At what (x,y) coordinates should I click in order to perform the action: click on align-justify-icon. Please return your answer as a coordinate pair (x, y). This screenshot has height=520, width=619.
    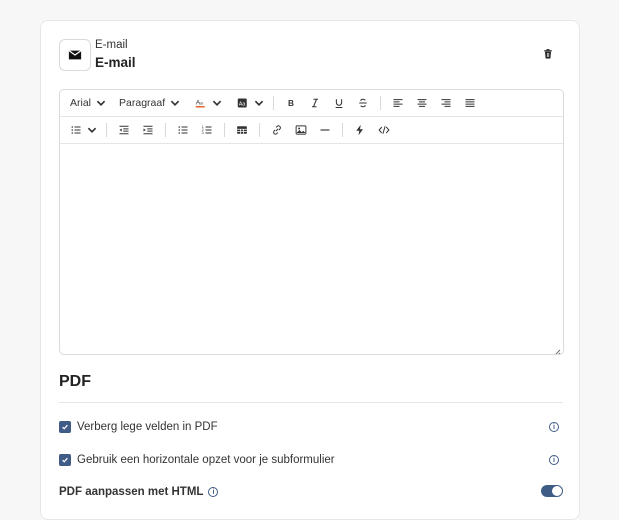
    Looking at the image, I should click on (470, 103).